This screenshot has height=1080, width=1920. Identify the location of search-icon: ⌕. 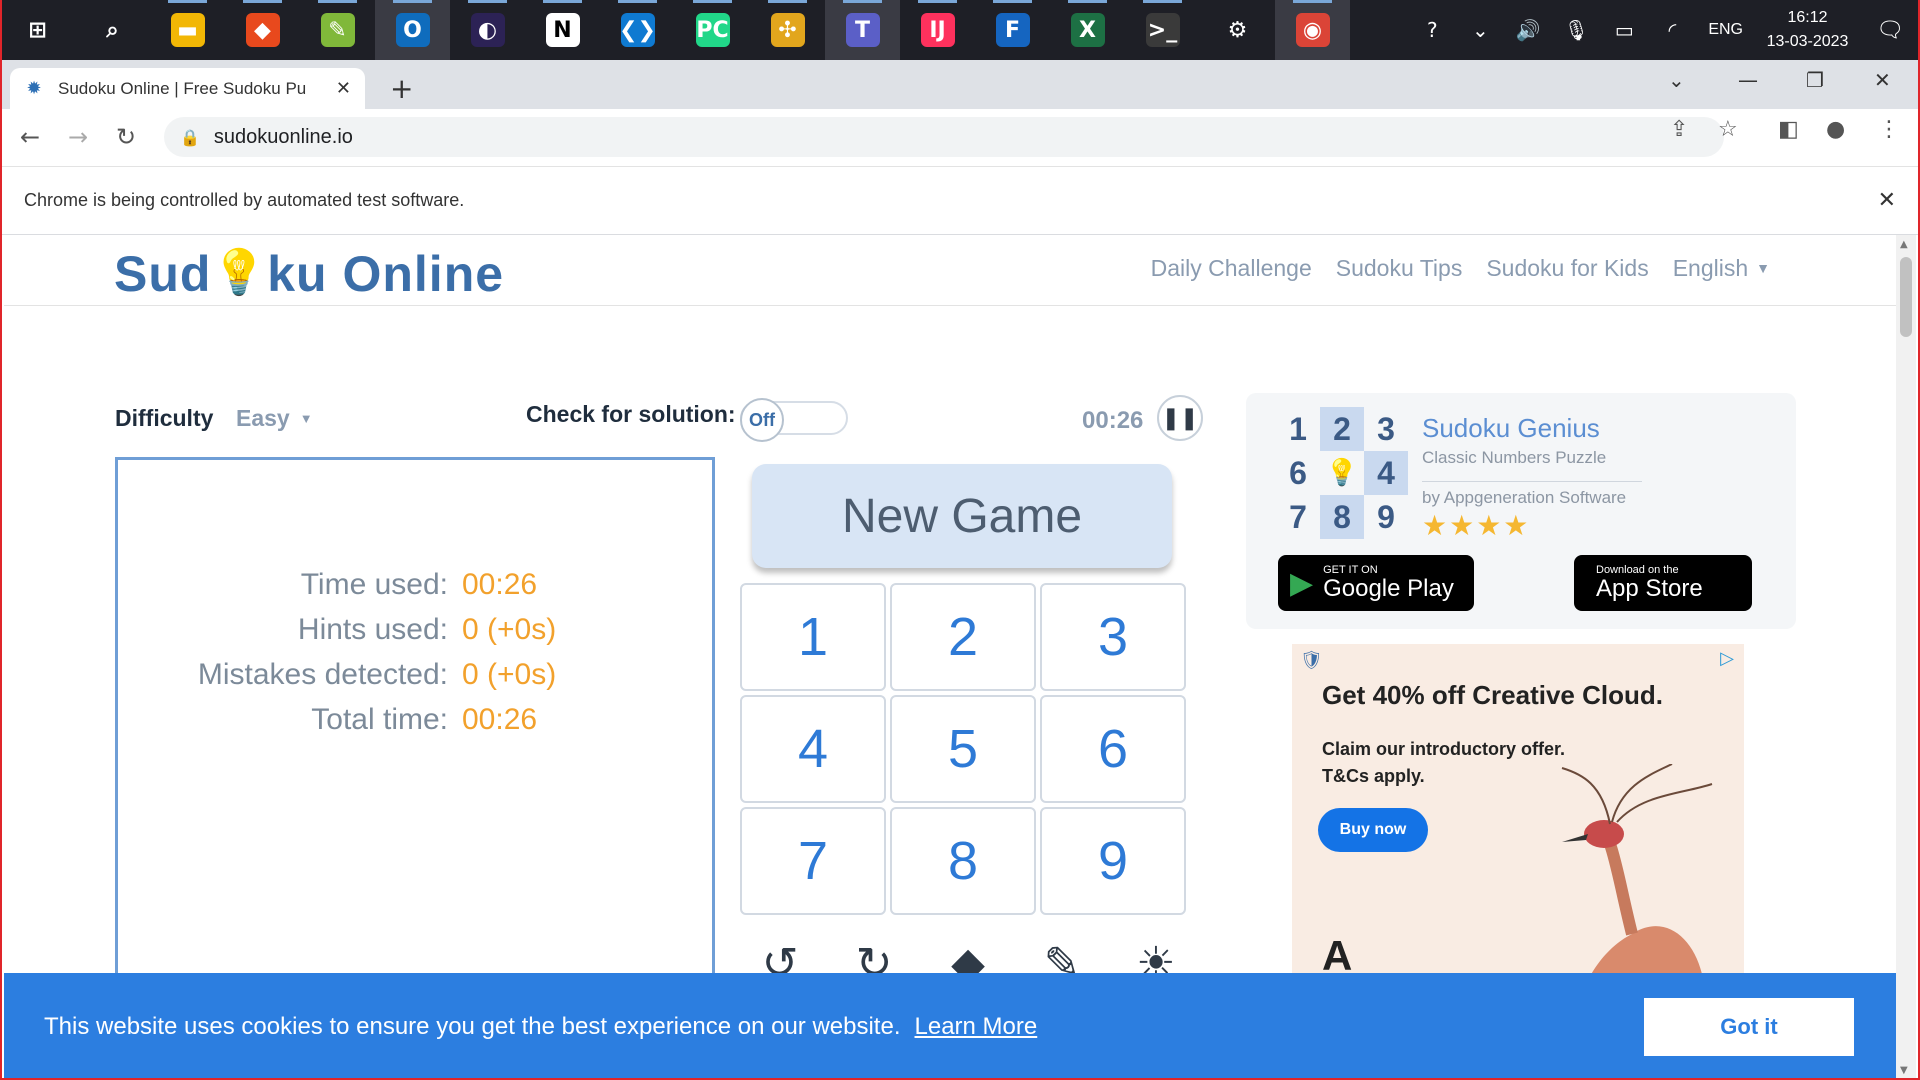
(112, 30).